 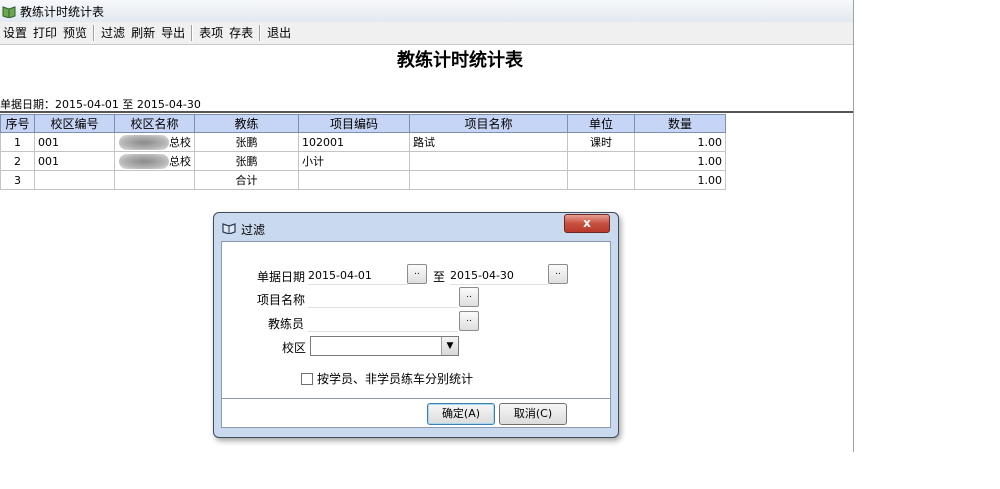 I want to click on toolbar-preview: 预览, so click(x=75, y=33).